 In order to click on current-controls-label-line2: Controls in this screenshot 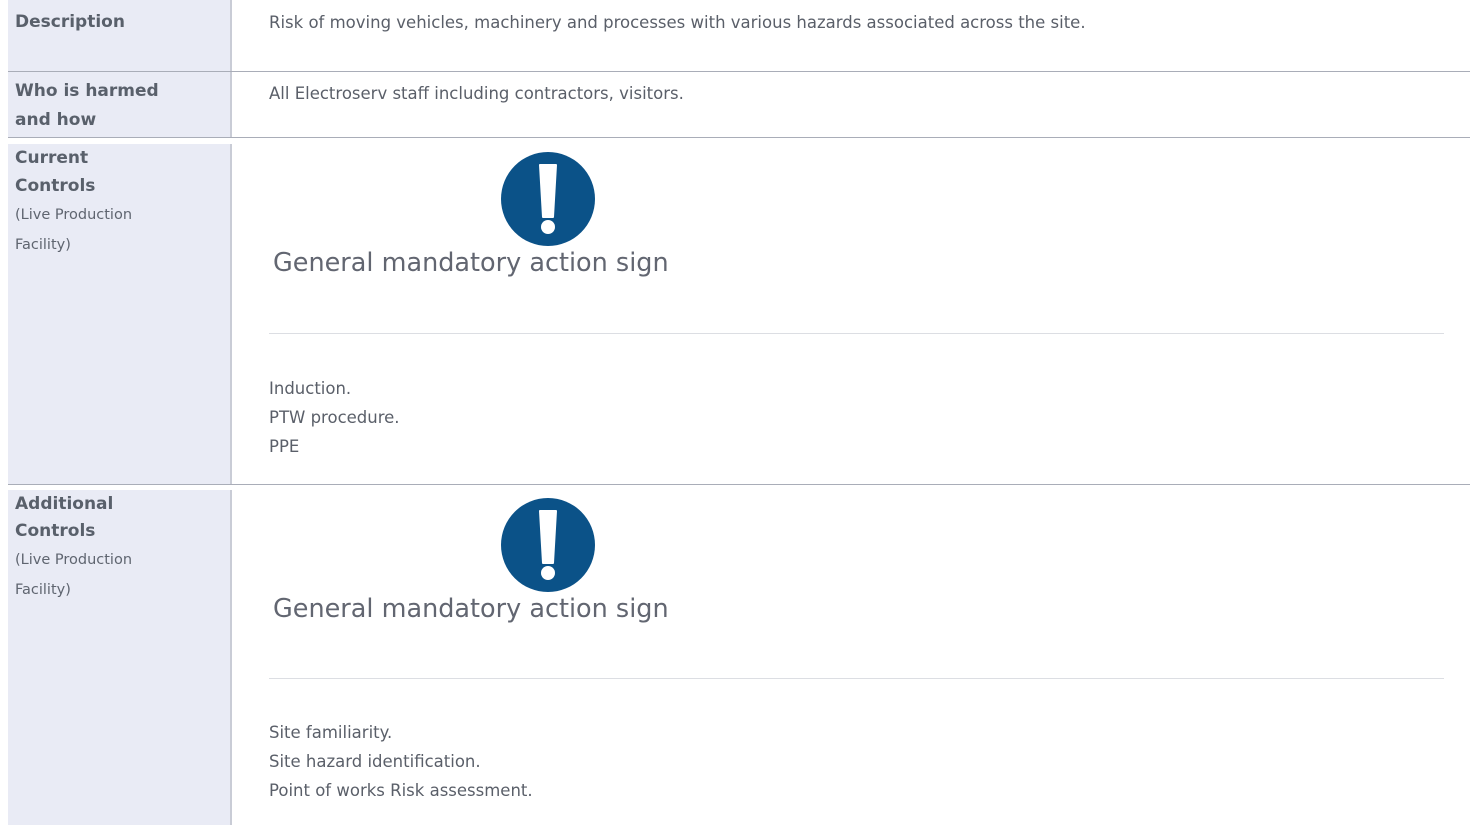, I will do `click(55, 186)`.